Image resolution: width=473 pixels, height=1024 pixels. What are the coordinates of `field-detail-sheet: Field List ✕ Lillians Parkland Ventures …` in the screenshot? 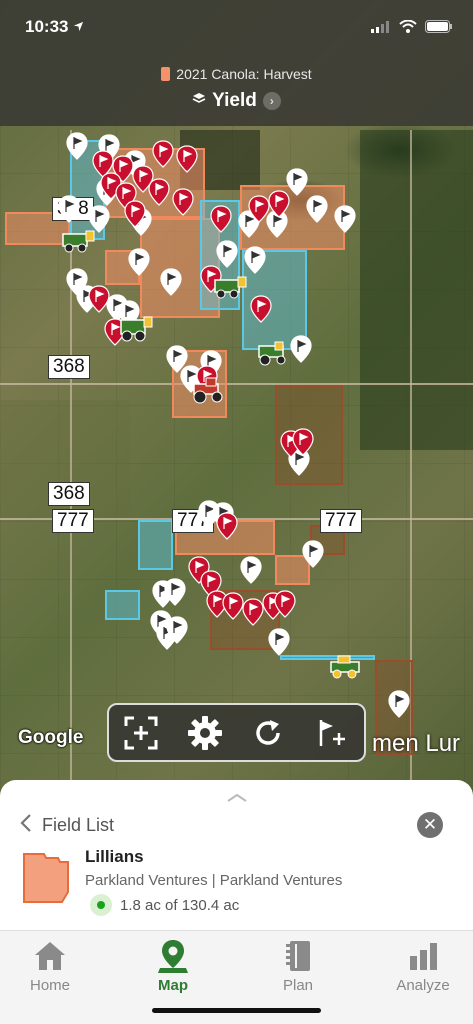 It's located at (236, 855).